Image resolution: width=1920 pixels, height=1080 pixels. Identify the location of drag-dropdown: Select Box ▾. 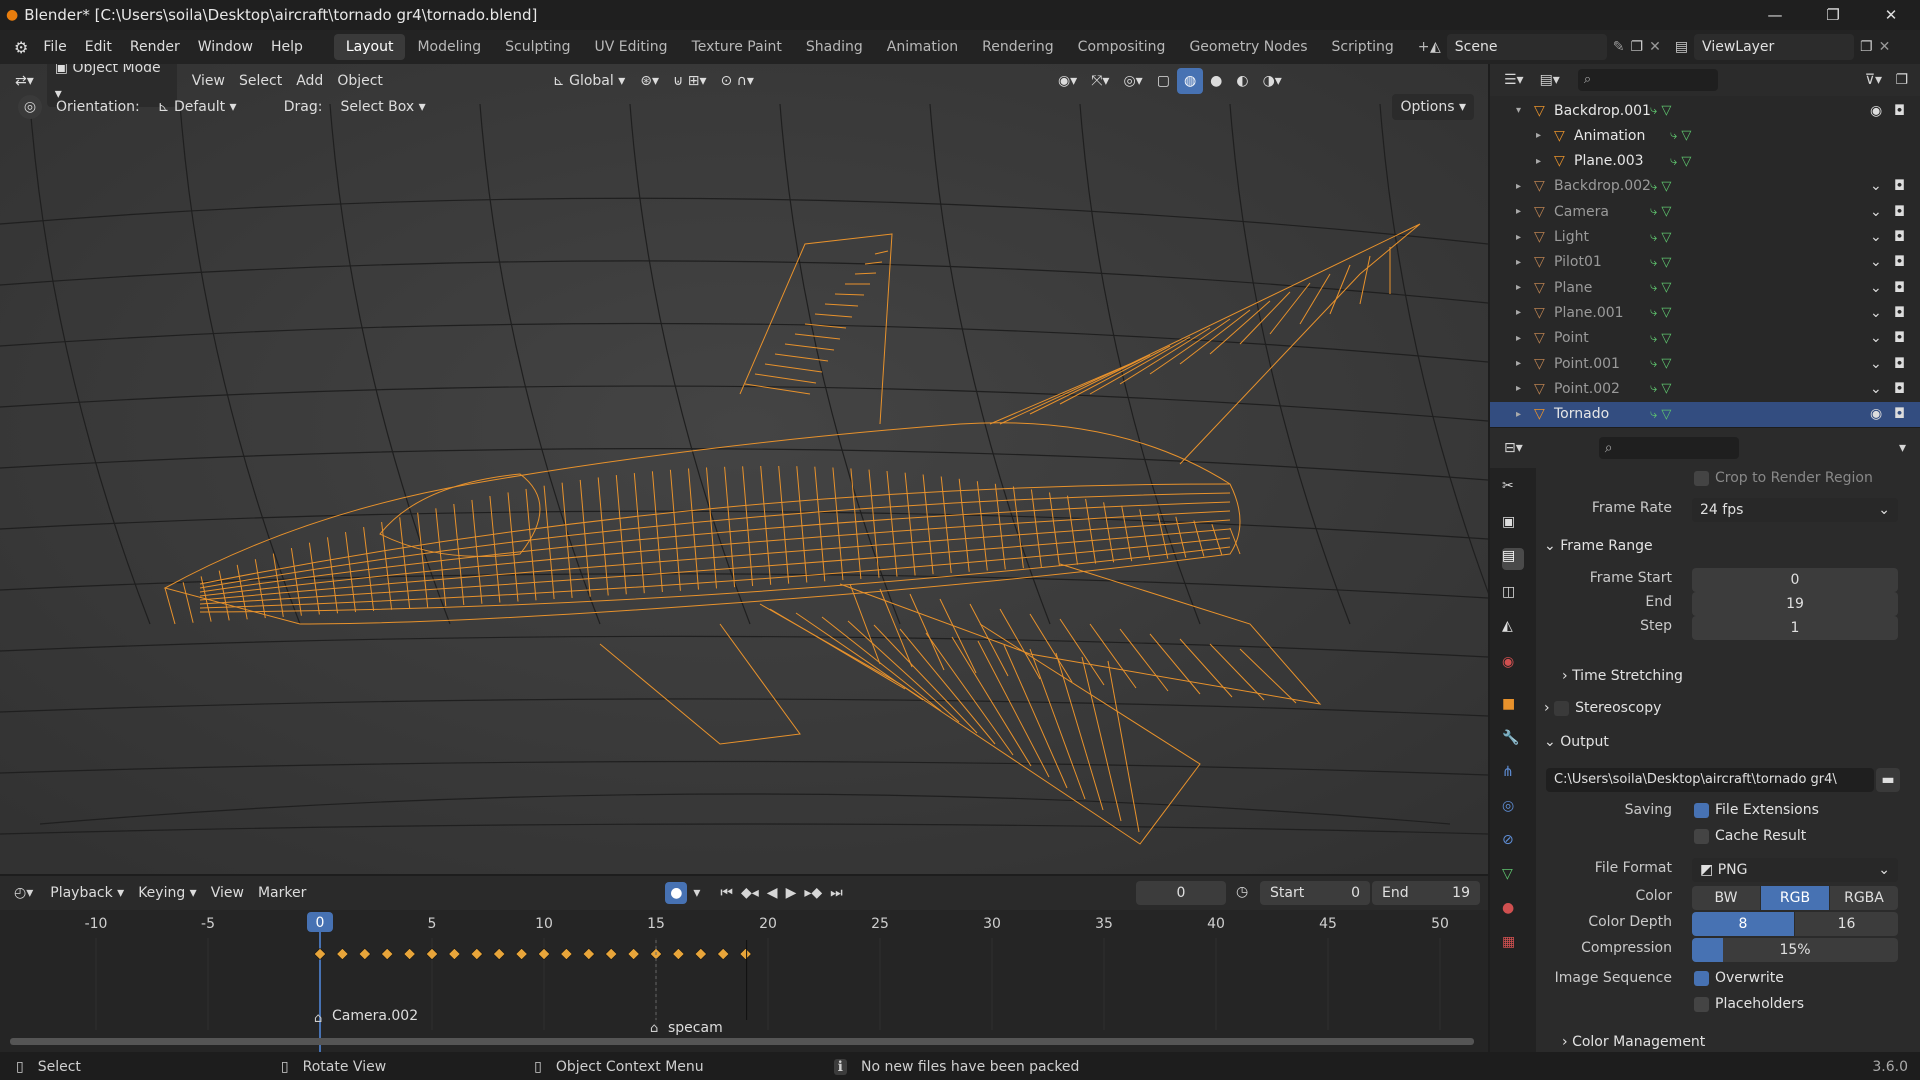
(382, 107).